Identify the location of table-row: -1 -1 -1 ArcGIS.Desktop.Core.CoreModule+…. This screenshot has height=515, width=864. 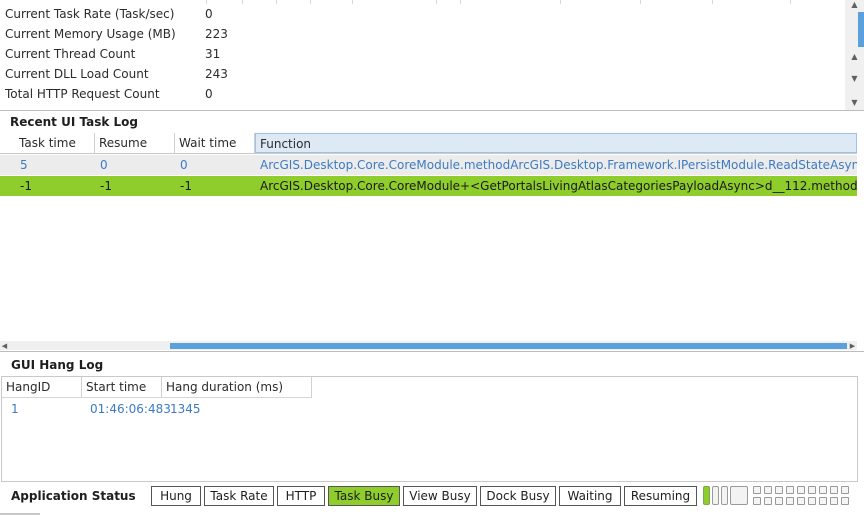
(428, 186).